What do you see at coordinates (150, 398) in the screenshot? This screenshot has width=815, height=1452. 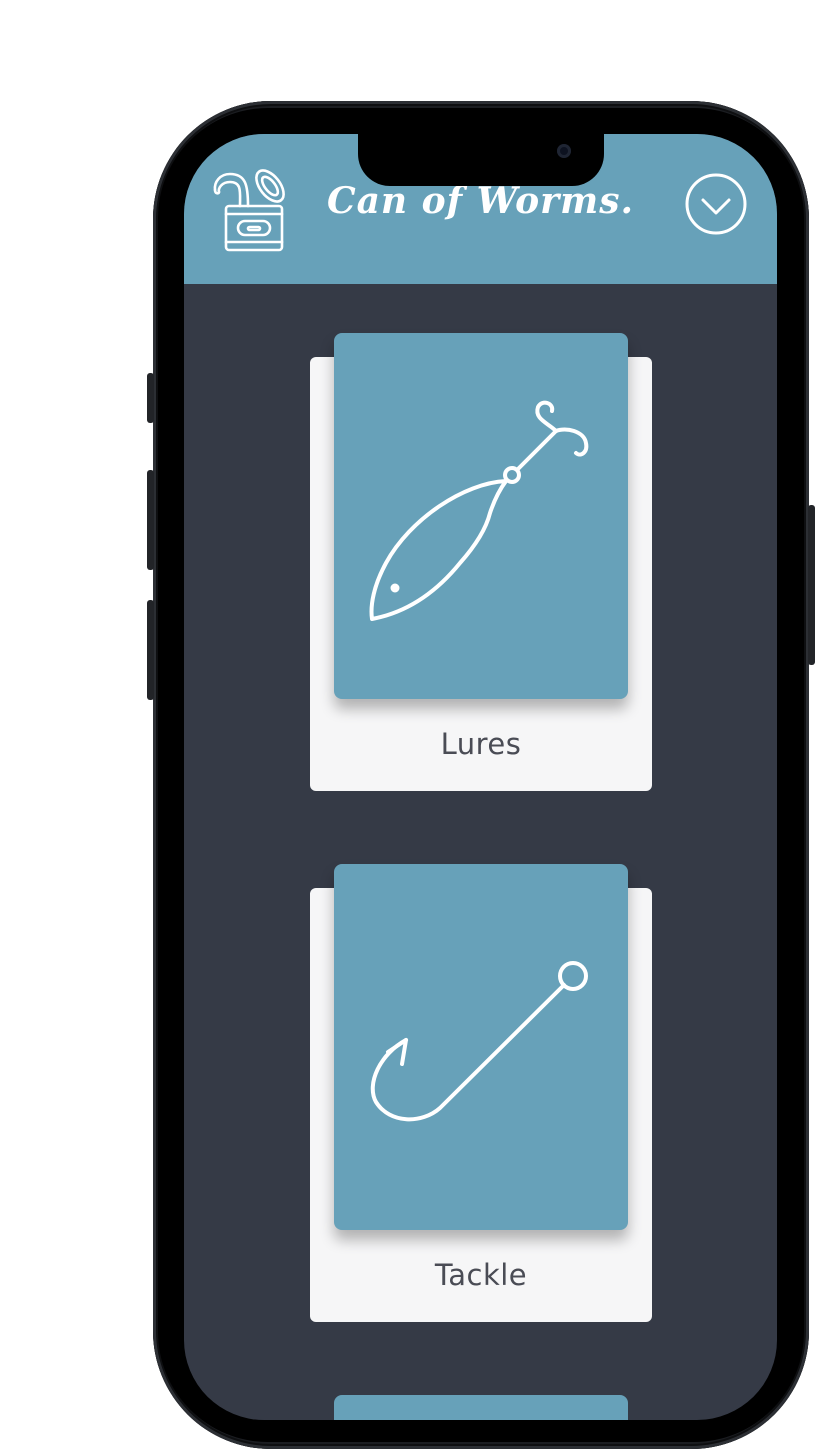 I see `mute-switch` at bounding box center [150, 398].